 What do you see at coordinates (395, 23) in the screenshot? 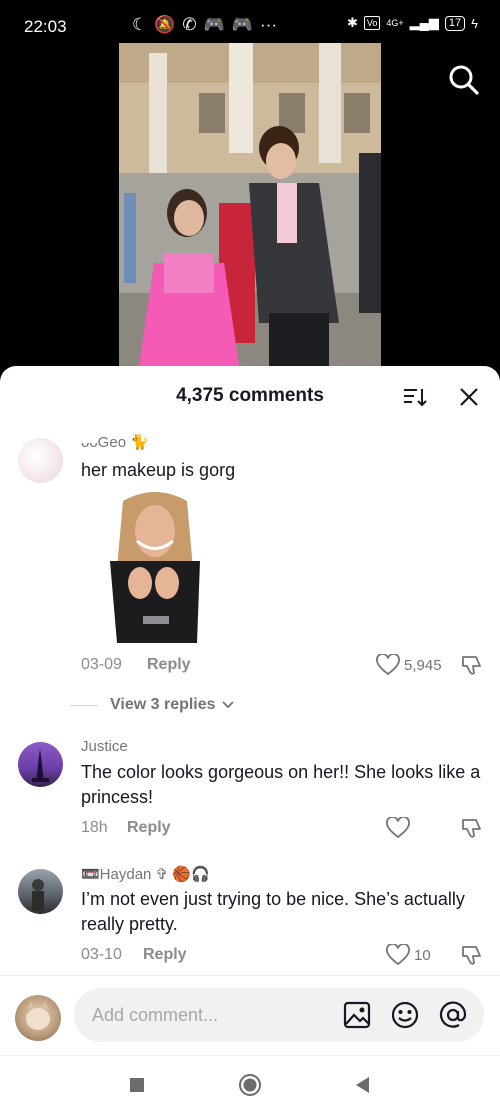
I see `network-label: 4G+` at bounding box center [395, 23].